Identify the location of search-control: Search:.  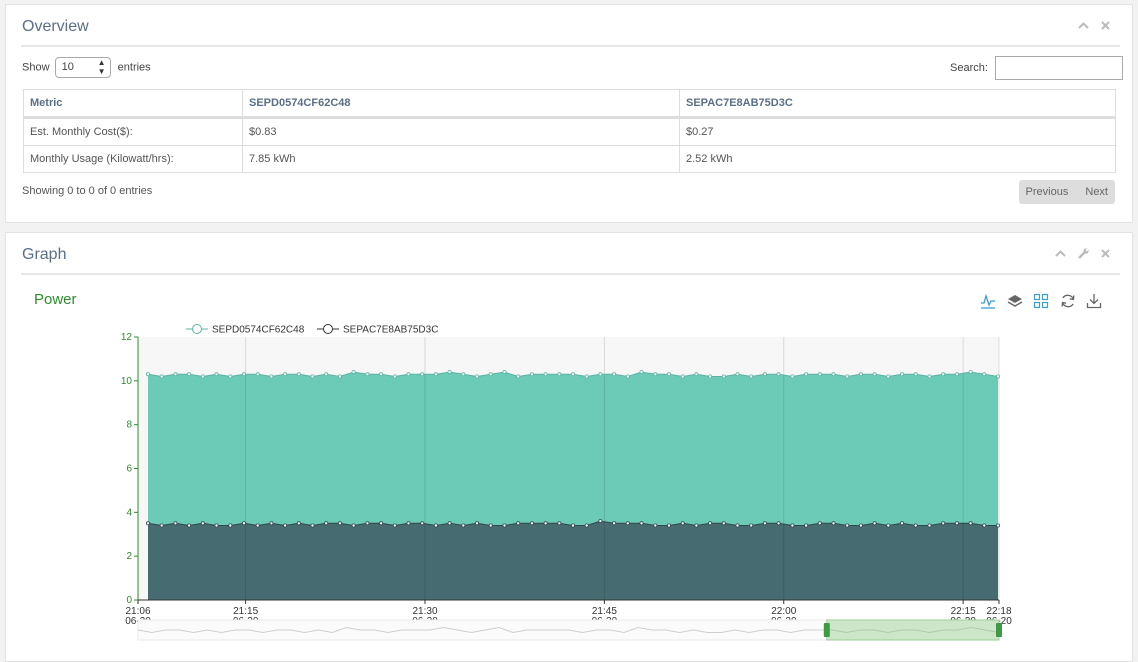
(1038, 68).